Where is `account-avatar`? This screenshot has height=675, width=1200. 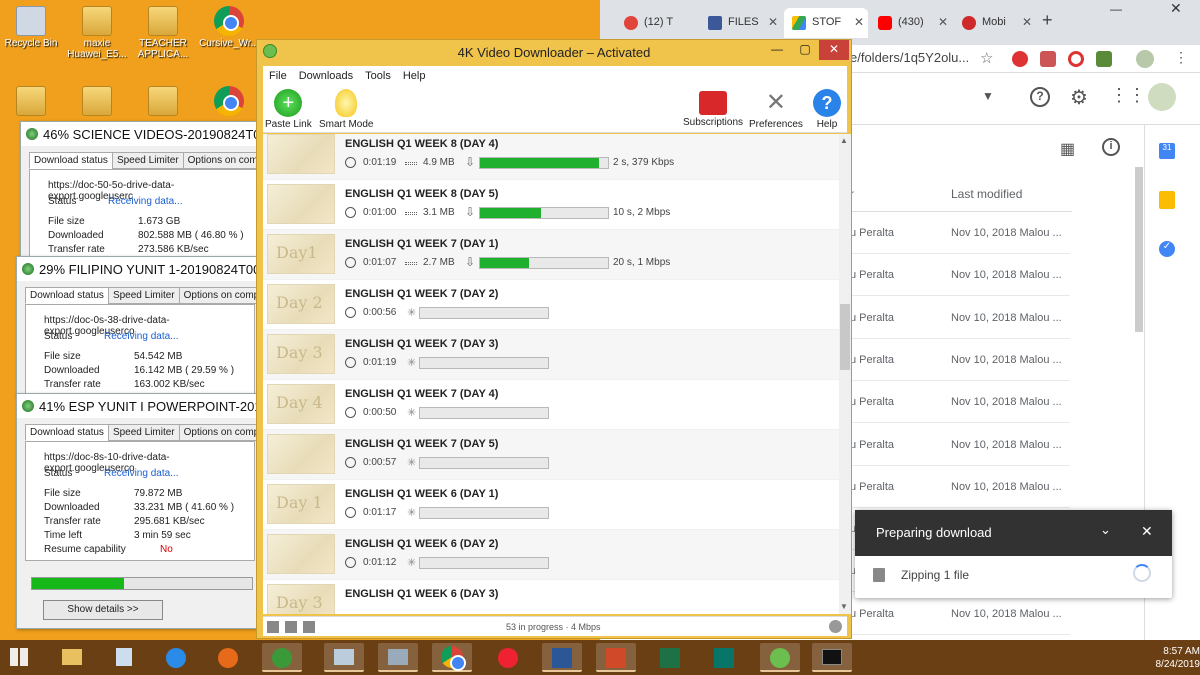 account-avatar is located at coordinates (1162, 97).